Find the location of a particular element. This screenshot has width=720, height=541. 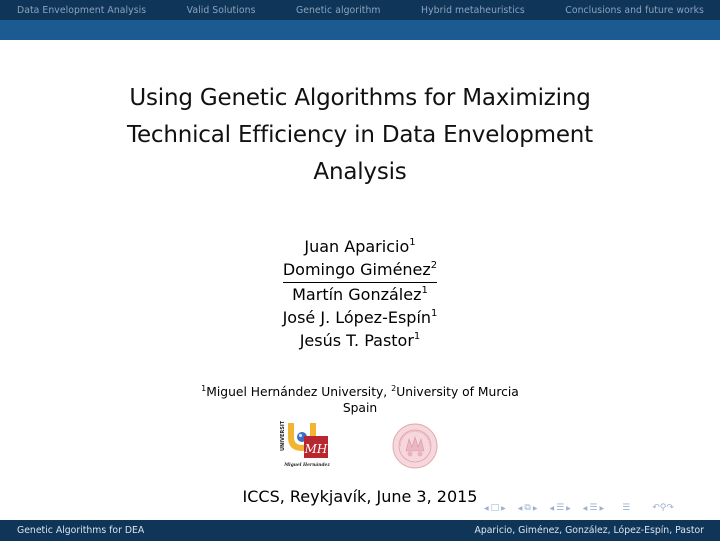

author: Jesús T. Pastor1 is located at coordinates (360, 340).